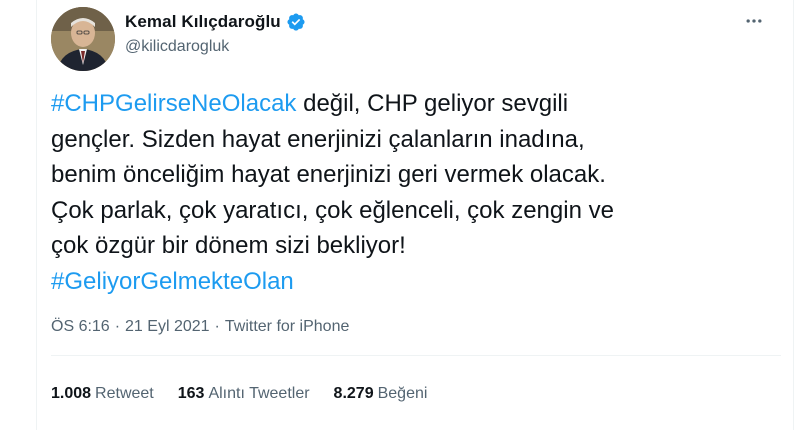 Image resolution: width=802 pixels, height=430 pixels. Describe the element at coordinates (754, 21) in the screenshot. I see `more-options-icon` at that location.